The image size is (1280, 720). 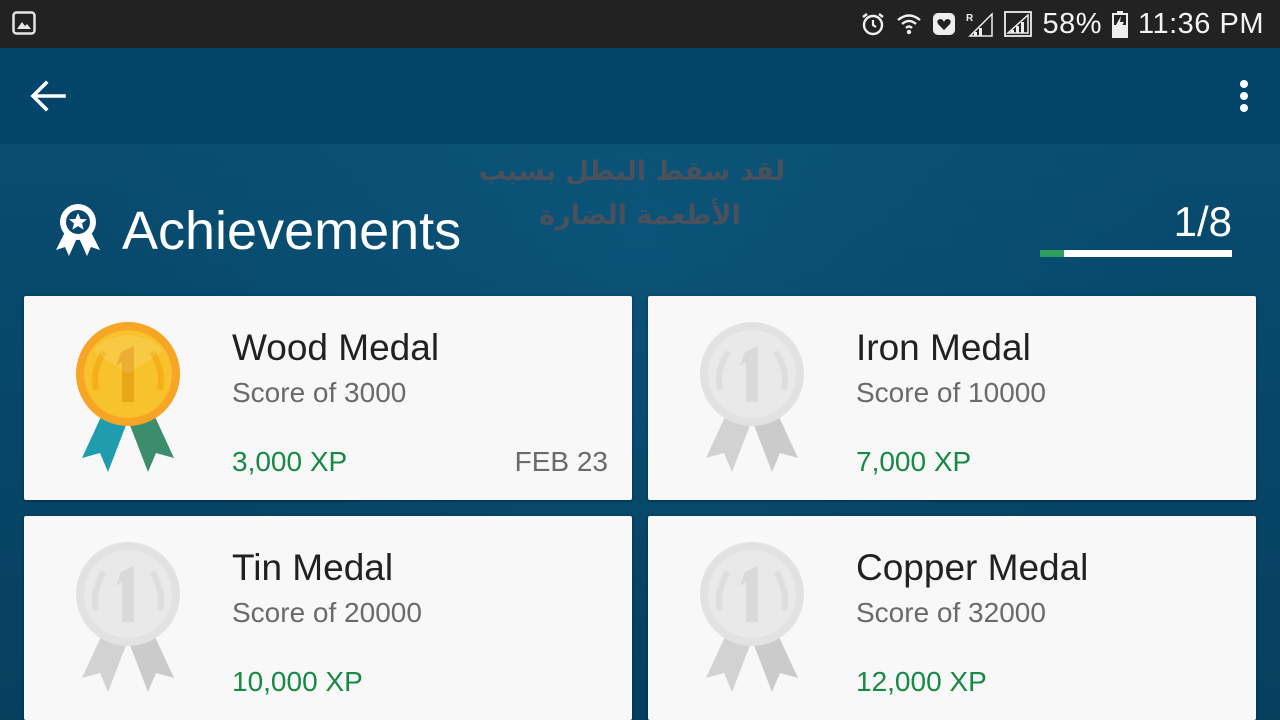 I want to click on more-vert-icon, so click(x=1244, y=96).